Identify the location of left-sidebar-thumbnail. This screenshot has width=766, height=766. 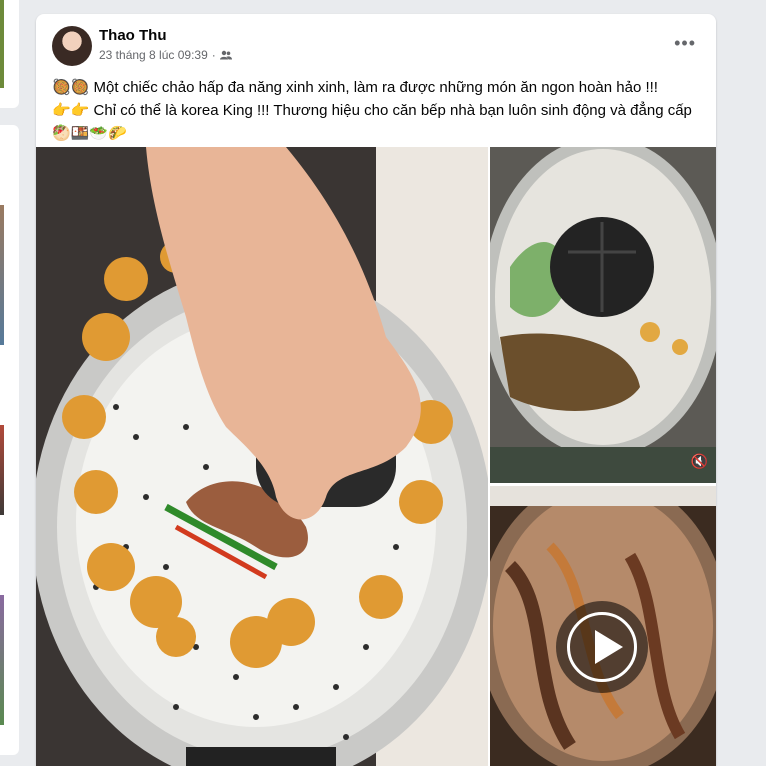
(9, 54).